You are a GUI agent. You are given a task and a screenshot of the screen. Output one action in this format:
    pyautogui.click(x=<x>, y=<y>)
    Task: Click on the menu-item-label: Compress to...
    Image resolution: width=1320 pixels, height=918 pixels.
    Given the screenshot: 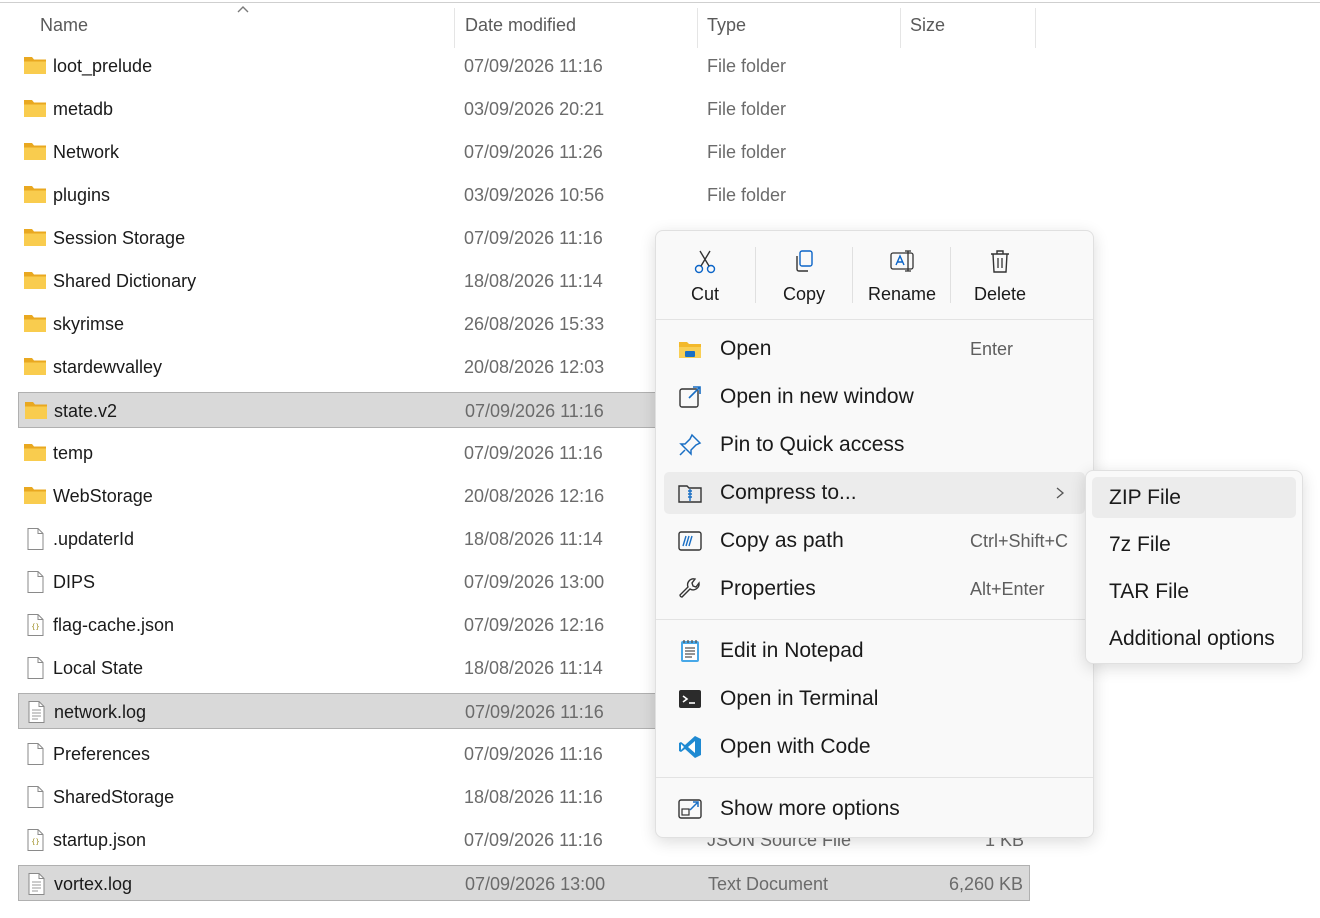 What is the action you would take?
    pyautogui.click(x=788, y=492)
    